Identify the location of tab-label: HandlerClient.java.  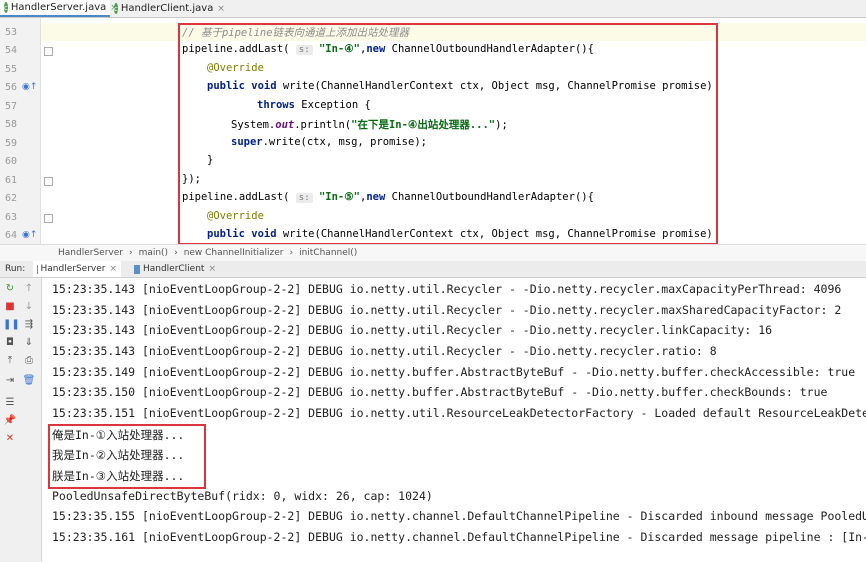
(167, 8).